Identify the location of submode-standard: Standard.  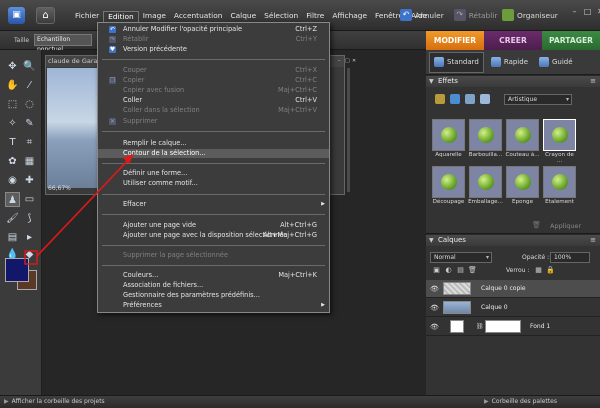
(456, 62).